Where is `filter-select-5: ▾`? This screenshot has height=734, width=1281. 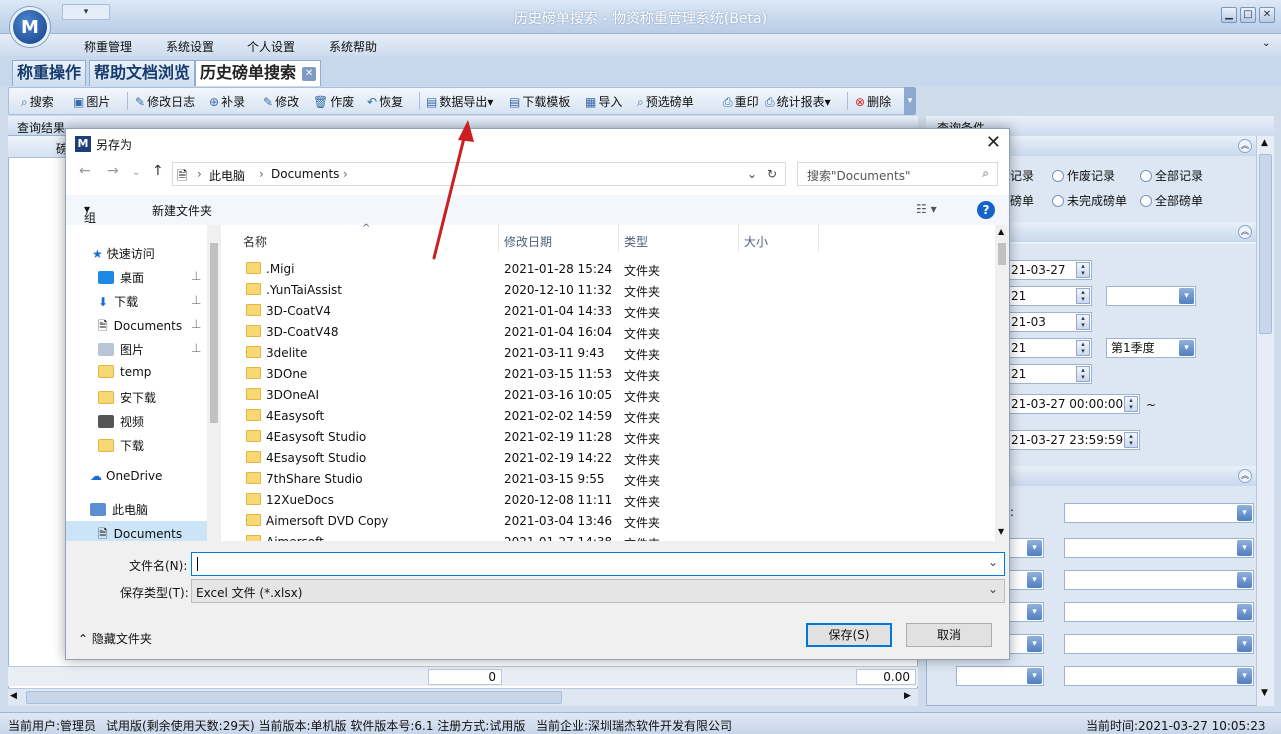
filter-select-5: ▾ is located at coordinates (1159, 644).